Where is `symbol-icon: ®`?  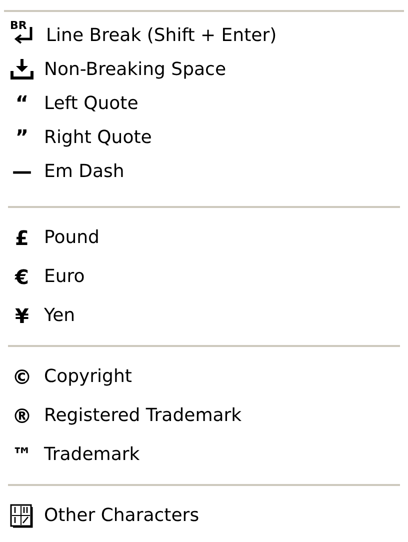
symbol-icon: ® is located at coordinates (22, 416).